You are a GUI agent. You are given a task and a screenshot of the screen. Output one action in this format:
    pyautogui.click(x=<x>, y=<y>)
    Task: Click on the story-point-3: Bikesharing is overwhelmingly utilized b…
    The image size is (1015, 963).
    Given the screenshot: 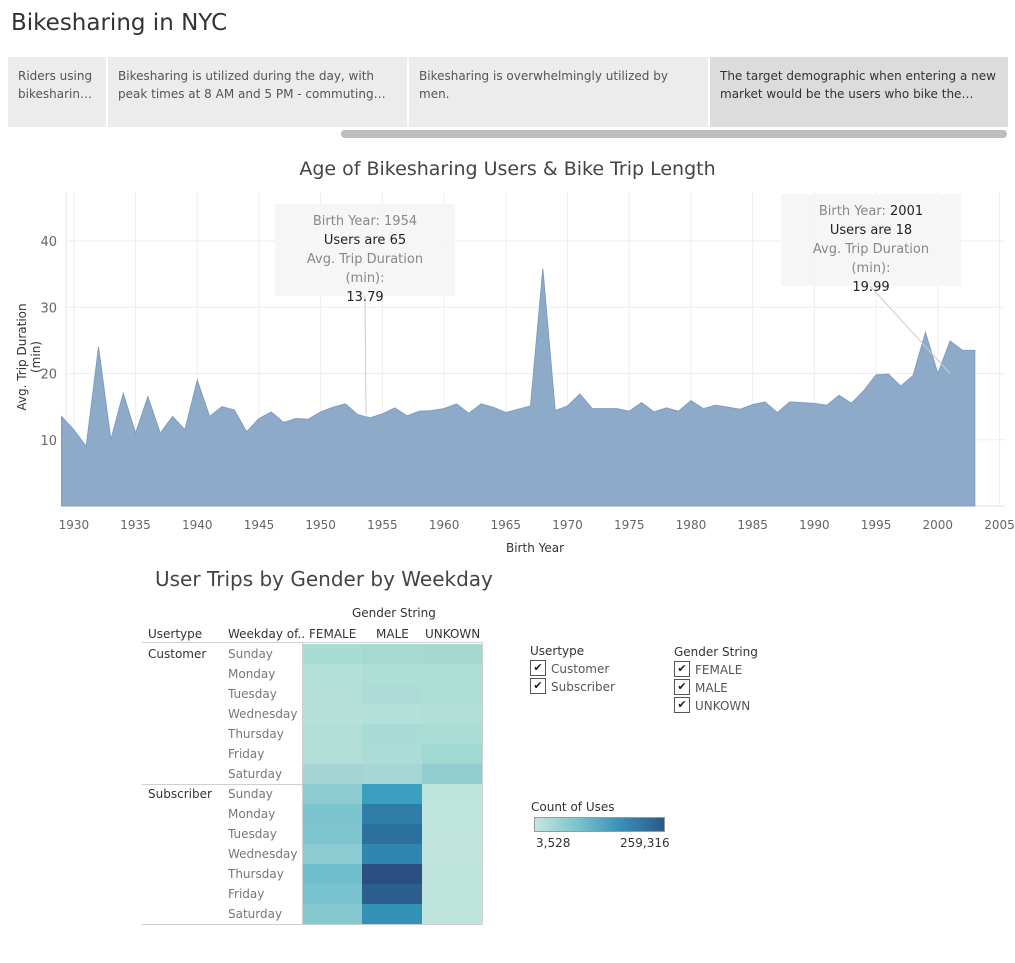 What is the action you would take?
    pyautogui.click(x=558, y=92)
    